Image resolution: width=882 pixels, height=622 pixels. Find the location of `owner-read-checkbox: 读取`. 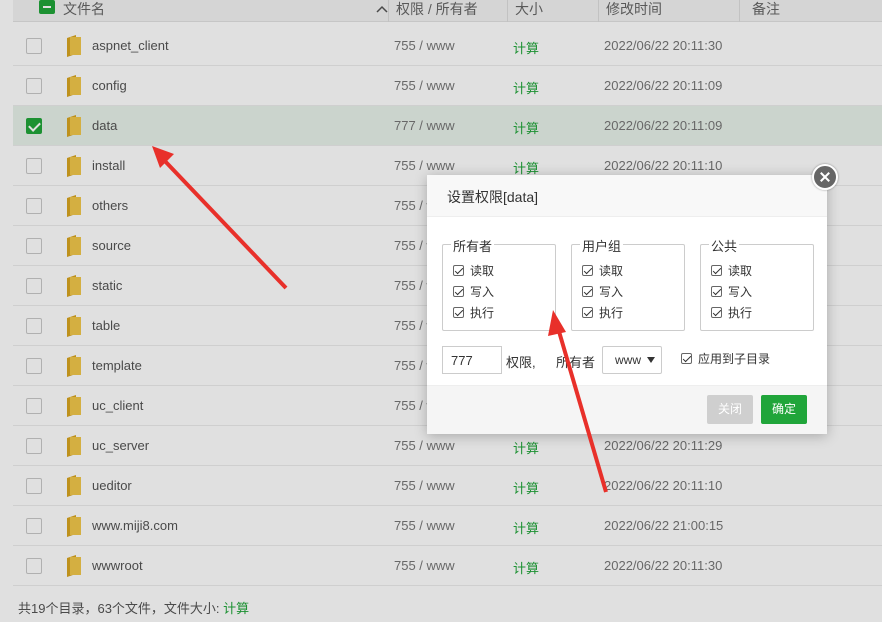

owner-read-checkbox: 读取 is located at coordinates (473, 270).